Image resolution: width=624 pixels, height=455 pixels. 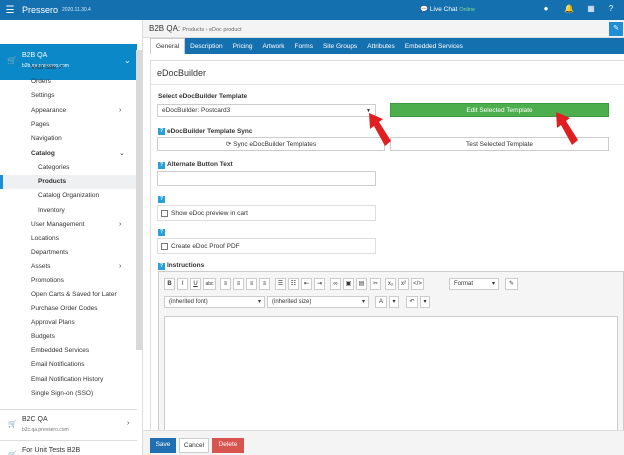 I want to click on link-icon: ∞, so click(x=335, y=284).